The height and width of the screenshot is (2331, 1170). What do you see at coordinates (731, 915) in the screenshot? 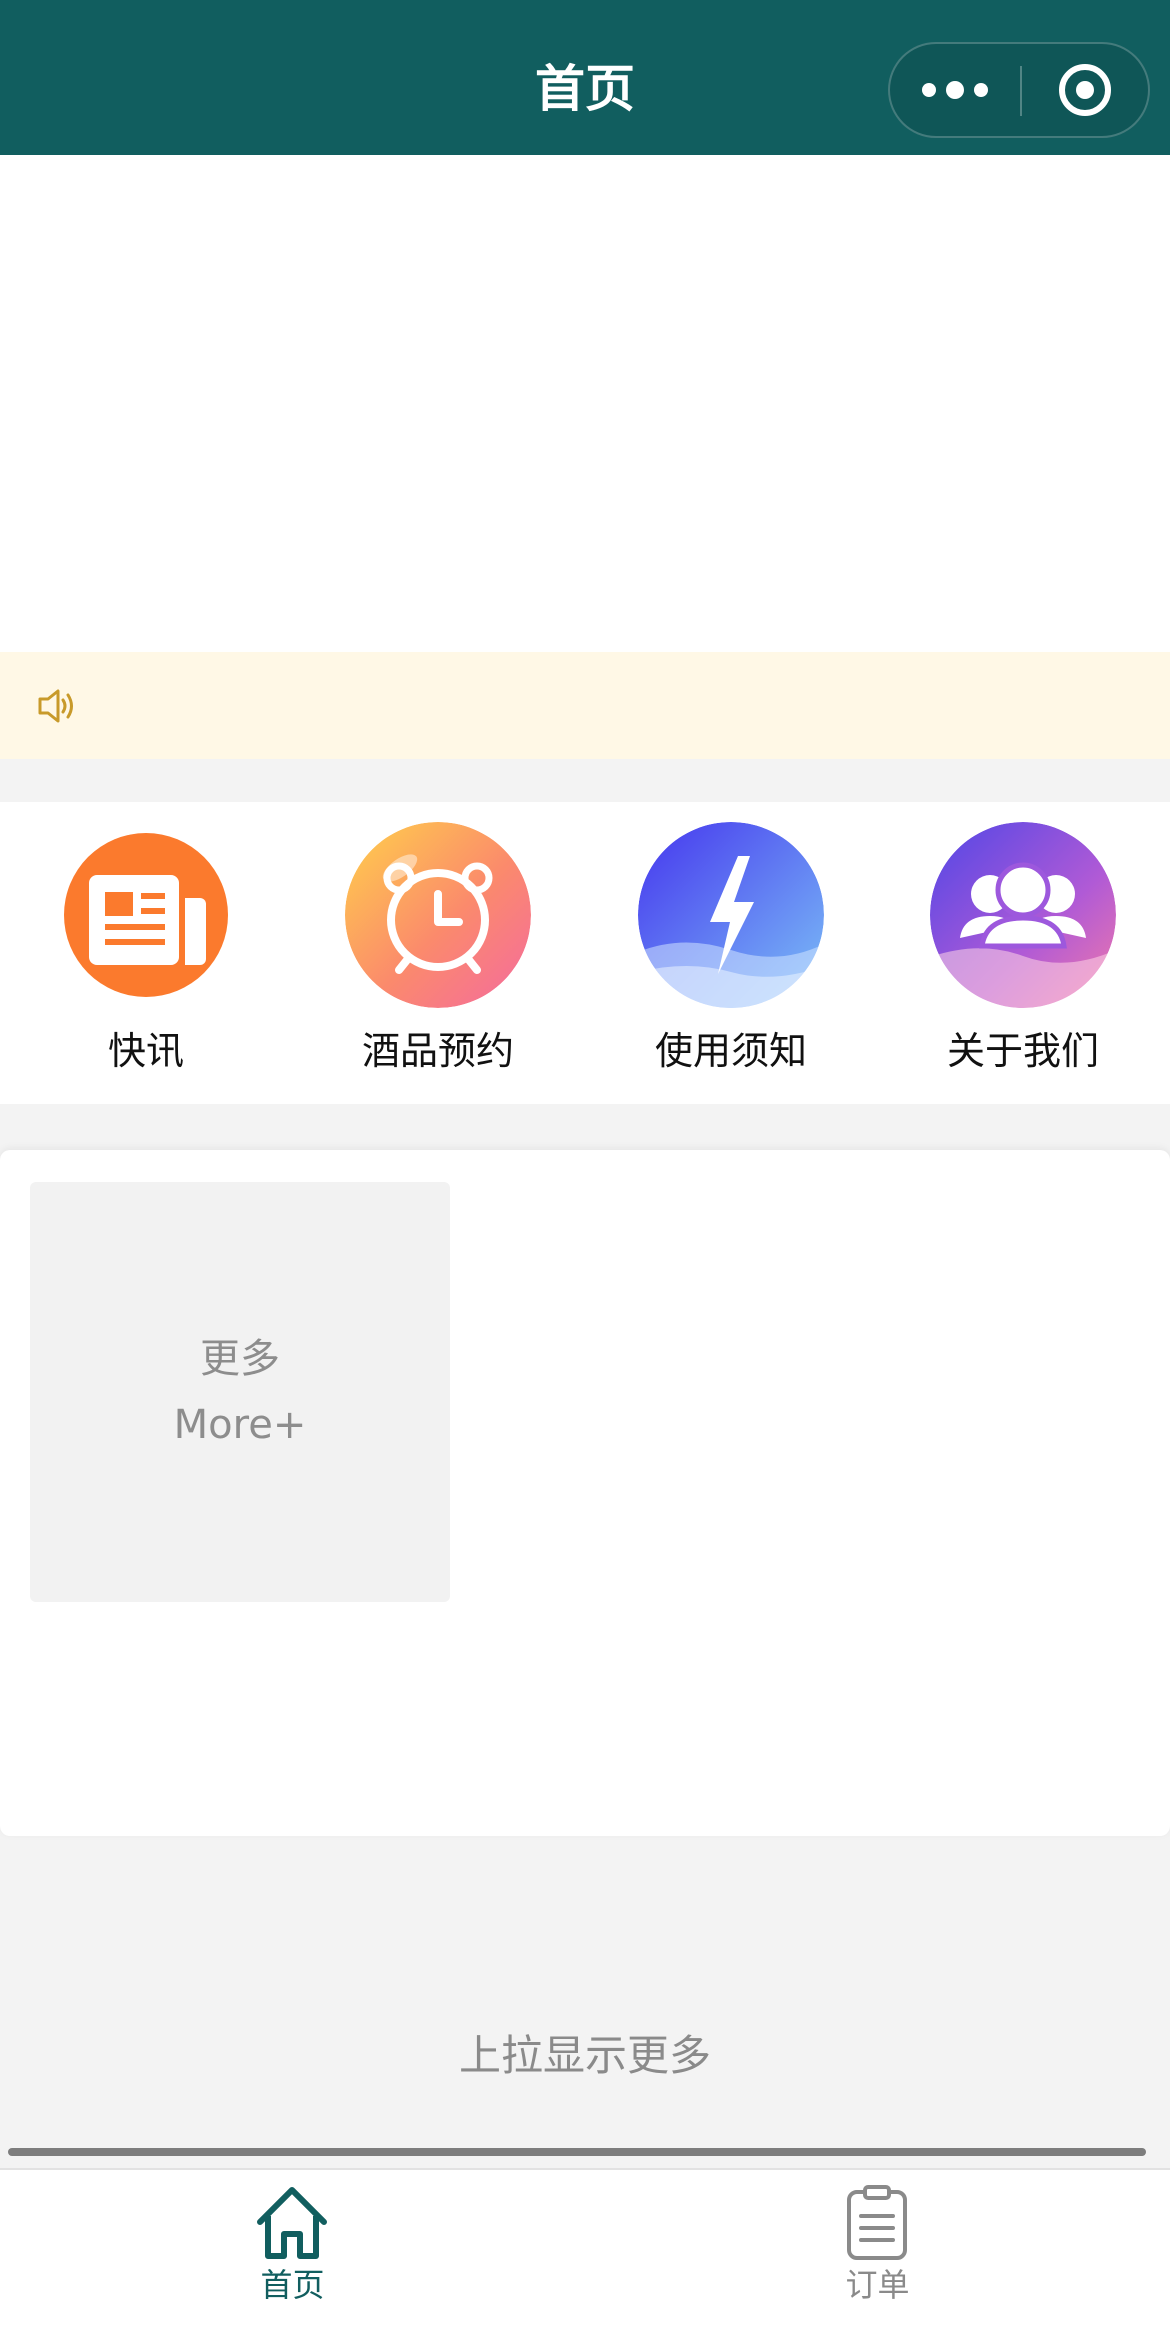
I see `lightning-icon` at bounding box center [731, 915].